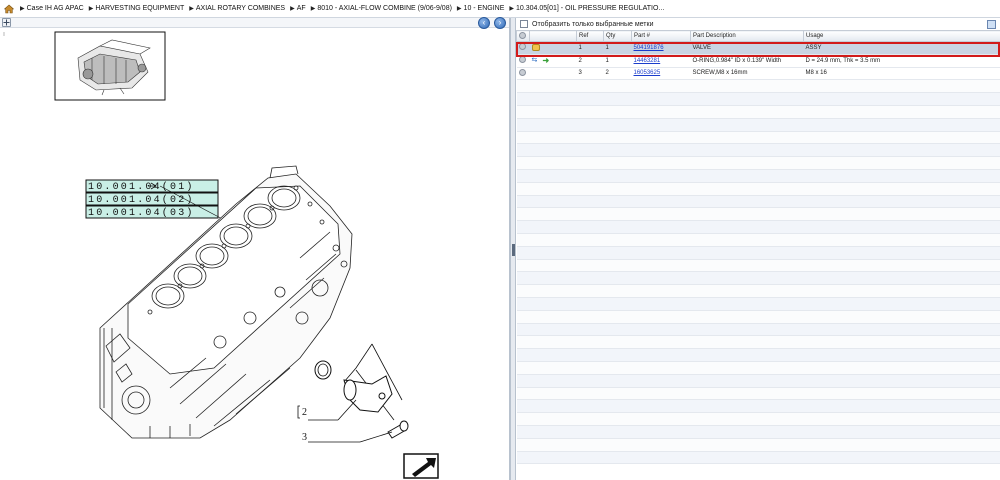 This screenshot has width=1000, height=480. What do you see at coordinates (327, 410) in the screenshot?
I see `ref-label-2: 2` at bounding box center [327, 410].